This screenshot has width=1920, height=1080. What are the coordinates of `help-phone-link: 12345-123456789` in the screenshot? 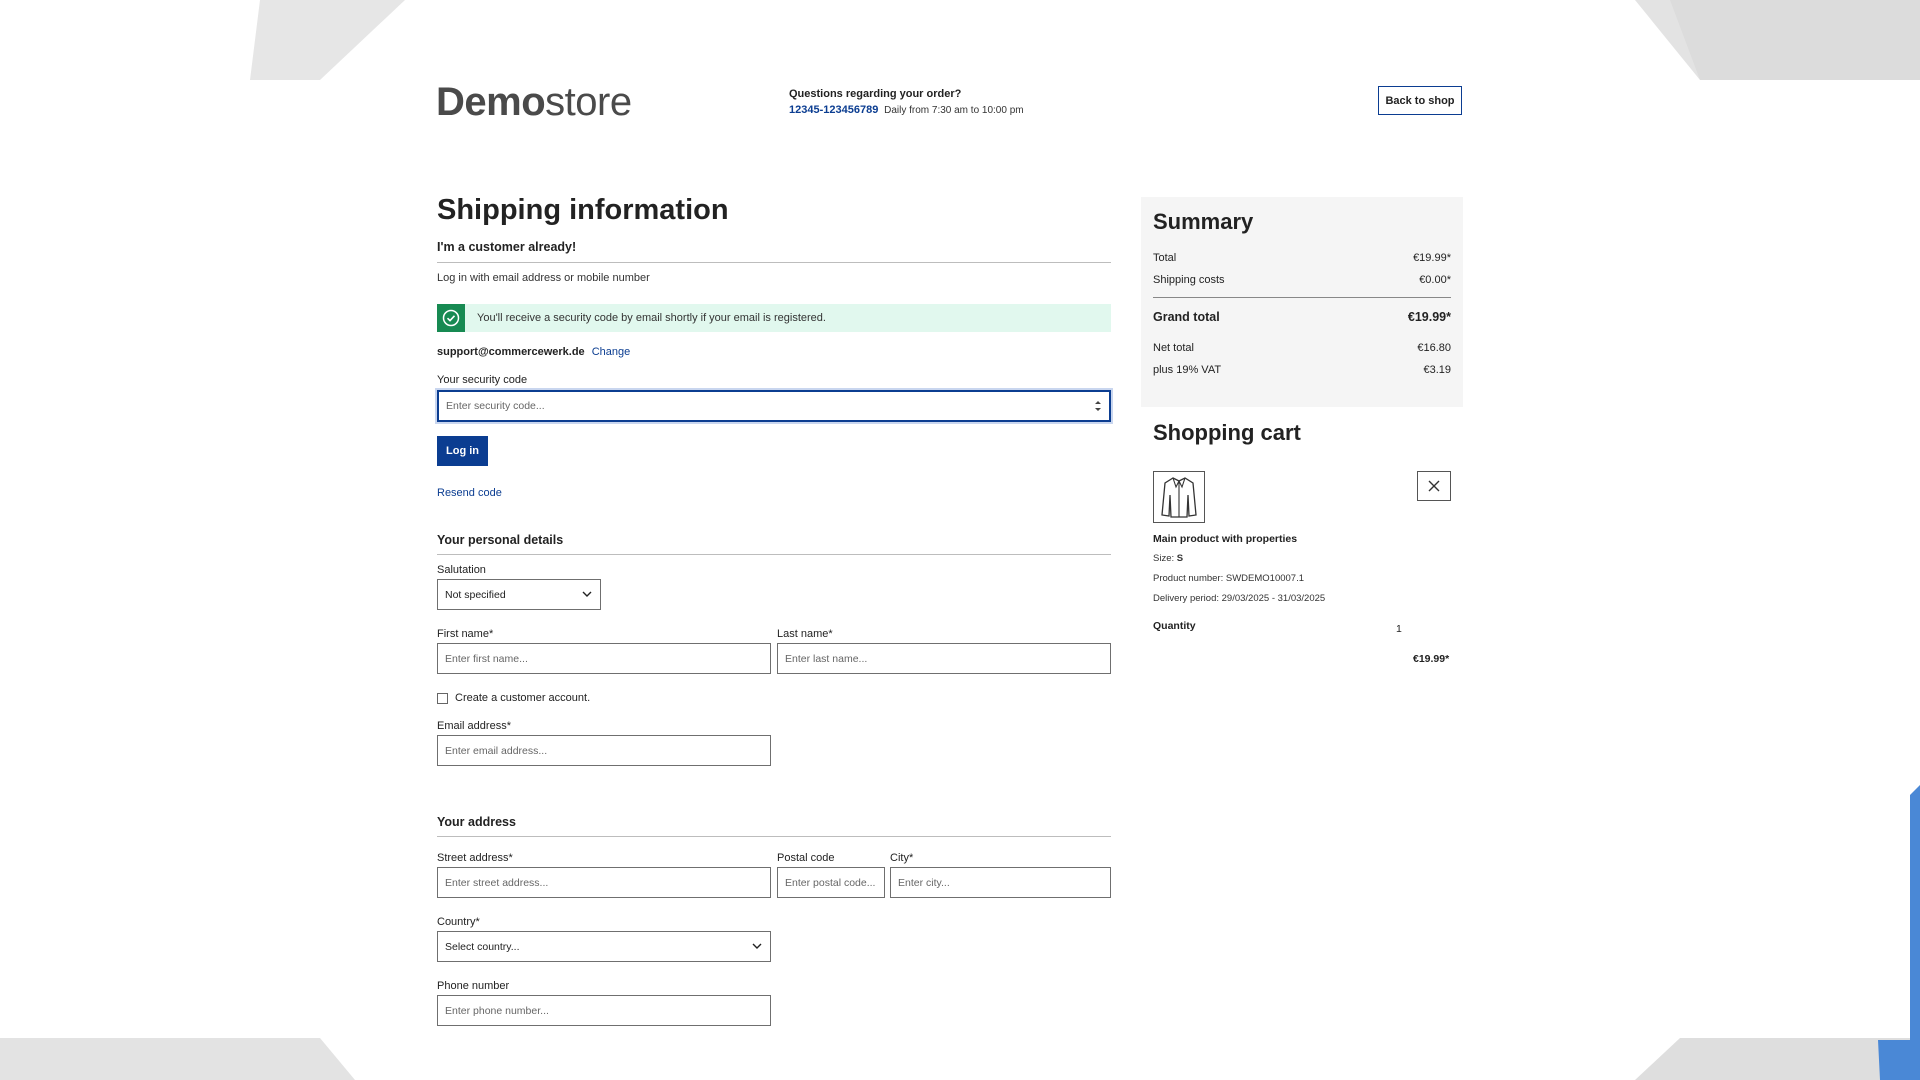 It's located at (833, 110).